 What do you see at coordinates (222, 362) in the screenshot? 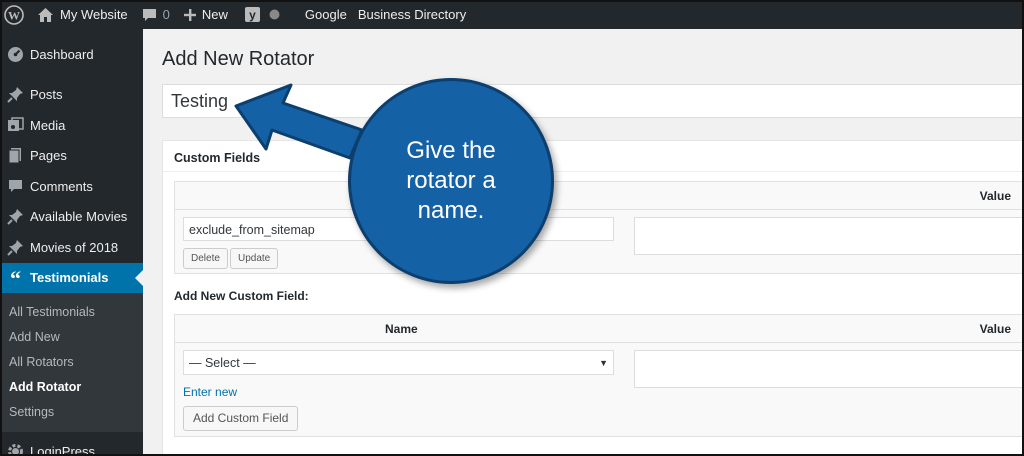
I see `select-value: — Select —` at bounding box center [222, 362].